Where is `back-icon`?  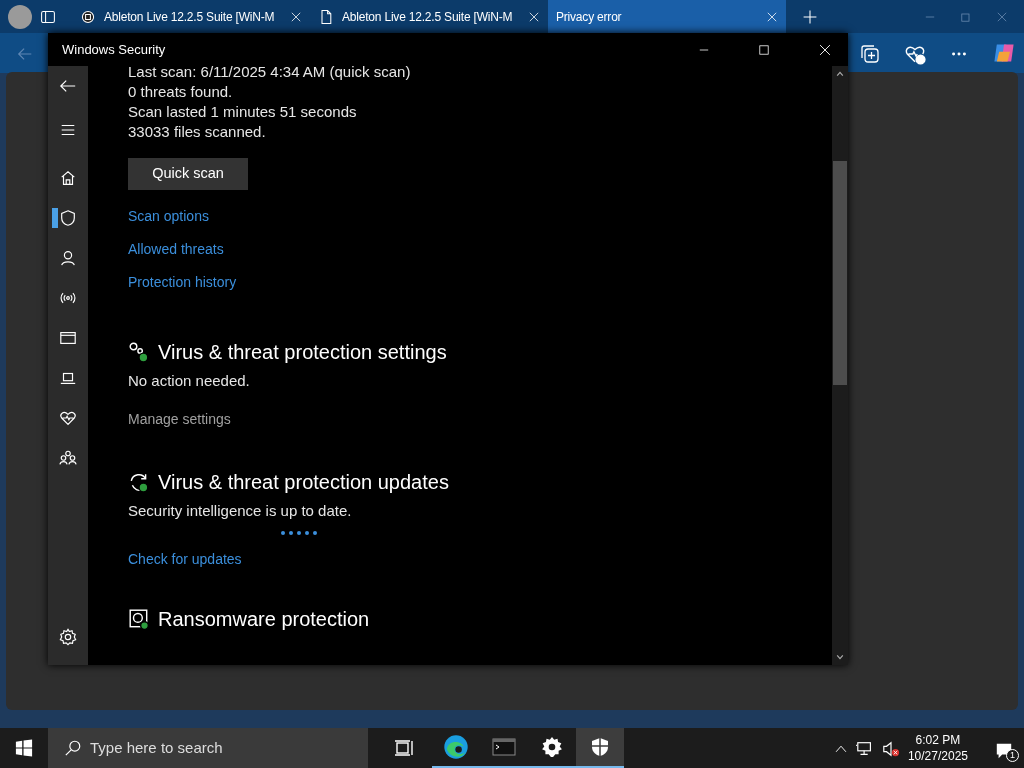
back-icon is located at coordinates (68, 86).